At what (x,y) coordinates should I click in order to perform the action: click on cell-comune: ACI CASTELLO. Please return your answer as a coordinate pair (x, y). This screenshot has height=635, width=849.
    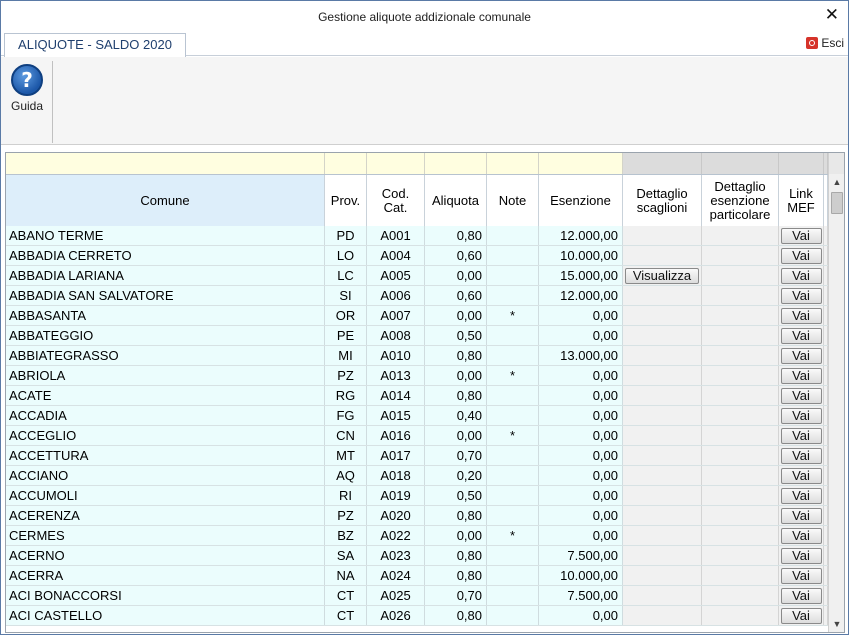
    Looking at the image, I should click on (165, 615).